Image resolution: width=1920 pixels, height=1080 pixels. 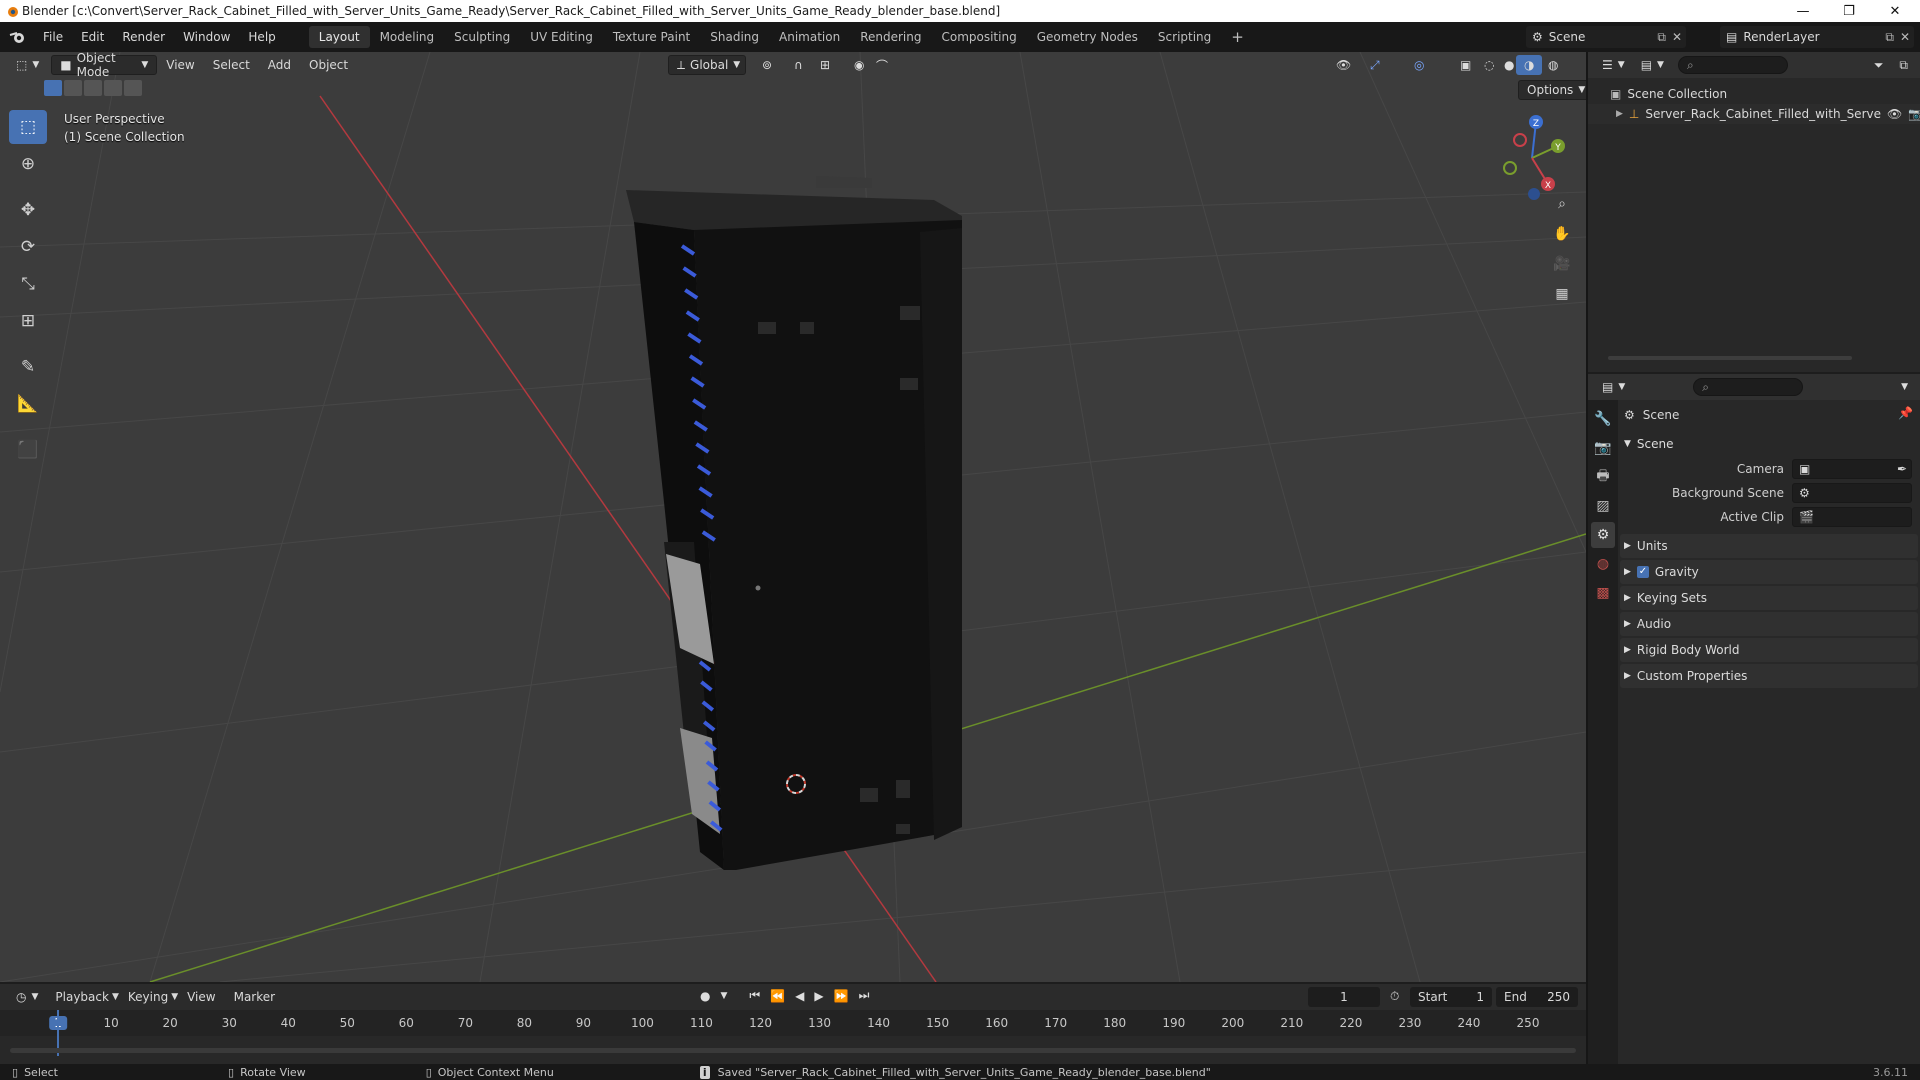 What do you see at coordinates (1914, 114) in the screenshot?
I see `render-camera-icon: 📷` at bounding box center [1914, 114].